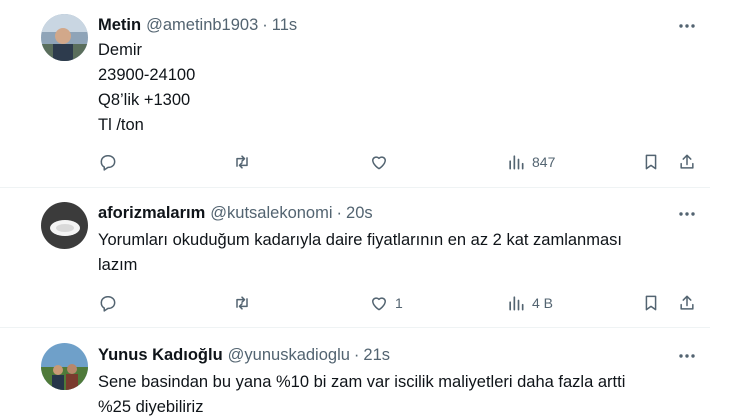 This screenshot has width=730, height=420. What do you see at coordinates (543, 303) in the screenshot?
I see `views-count: 4 B` at bounding box center [543, 303].